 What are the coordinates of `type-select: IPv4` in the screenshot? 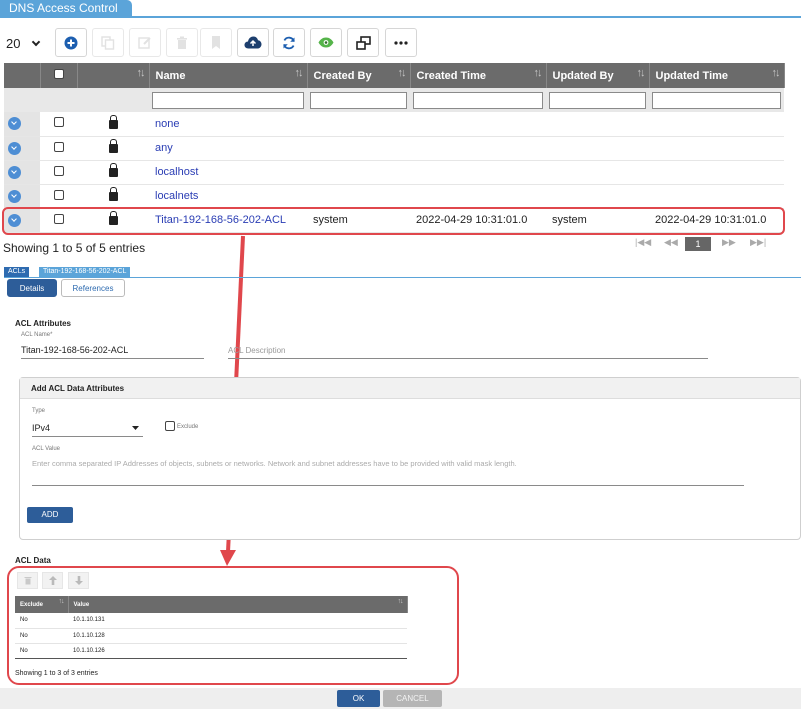 It's located at (41, 428).